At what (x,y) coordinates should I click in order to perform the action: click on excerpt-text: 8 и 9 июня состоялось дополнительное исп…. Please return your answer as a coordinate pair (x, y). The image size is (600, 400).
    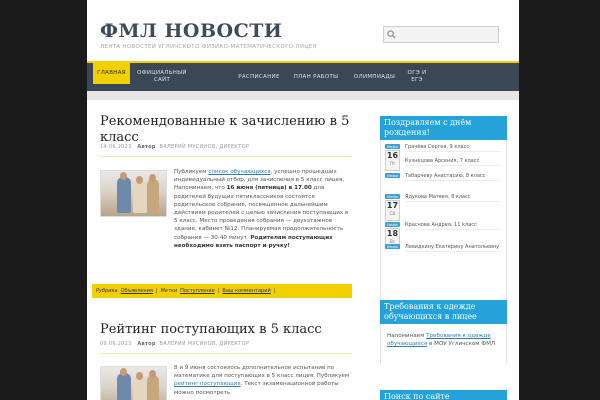
    Looking at the image, I should click on (262, 372).